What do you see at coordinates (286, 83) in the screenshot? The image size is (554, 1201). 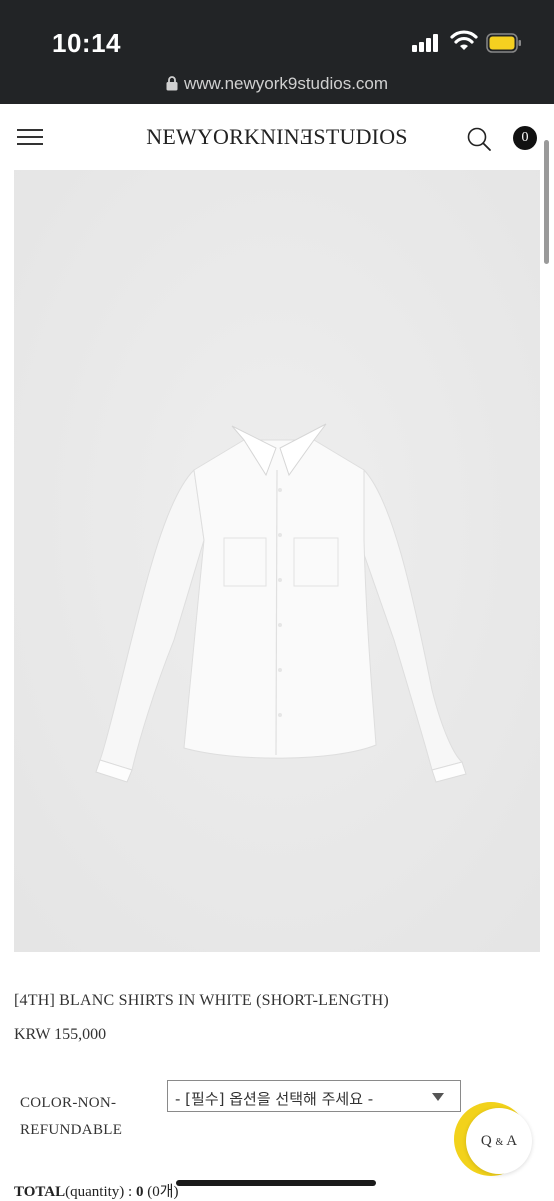 I see `url-text: www.newyork9studios.com` at bounding box center [286, 83].